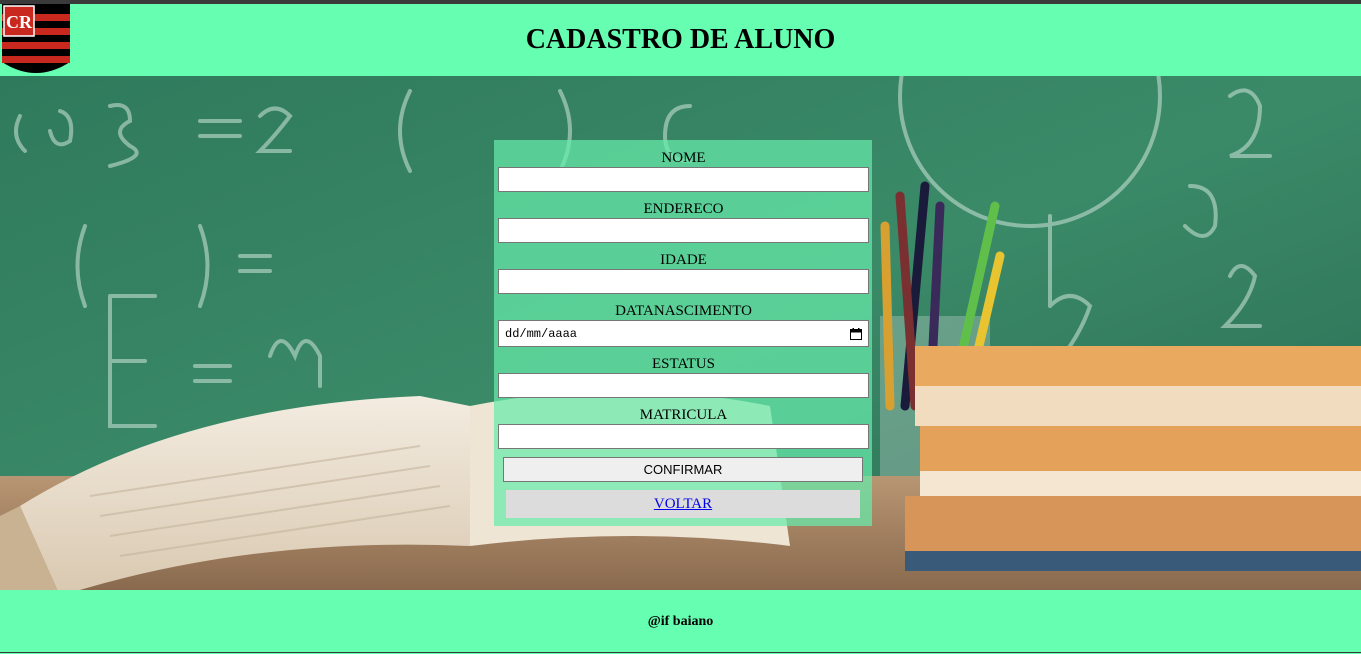  I want to click on endereco-input, so click(683, 230).